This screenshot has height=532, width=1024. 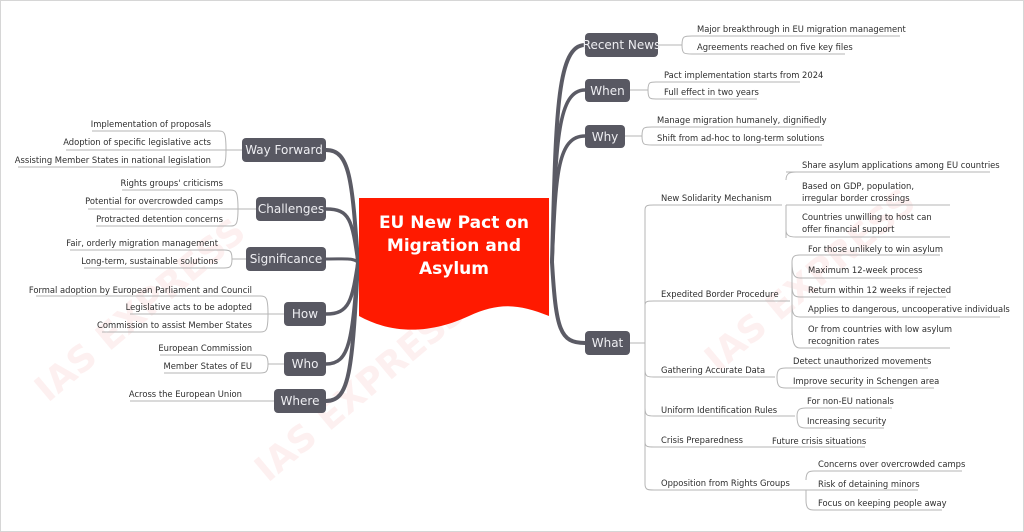 What do you see at coordinates (607, 90) in the screenshot?
I see `topic-when: When` at bounding box center [607, 90].